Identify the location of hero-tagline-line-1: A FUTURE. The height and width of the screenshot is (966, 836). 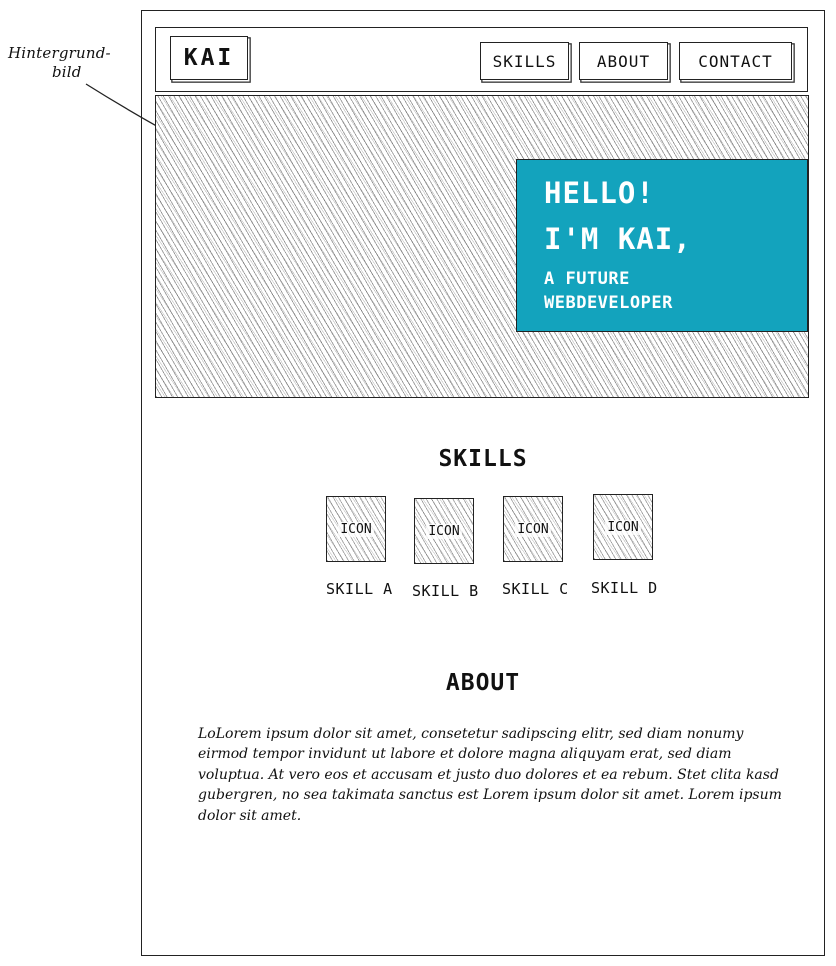
(587, 279).